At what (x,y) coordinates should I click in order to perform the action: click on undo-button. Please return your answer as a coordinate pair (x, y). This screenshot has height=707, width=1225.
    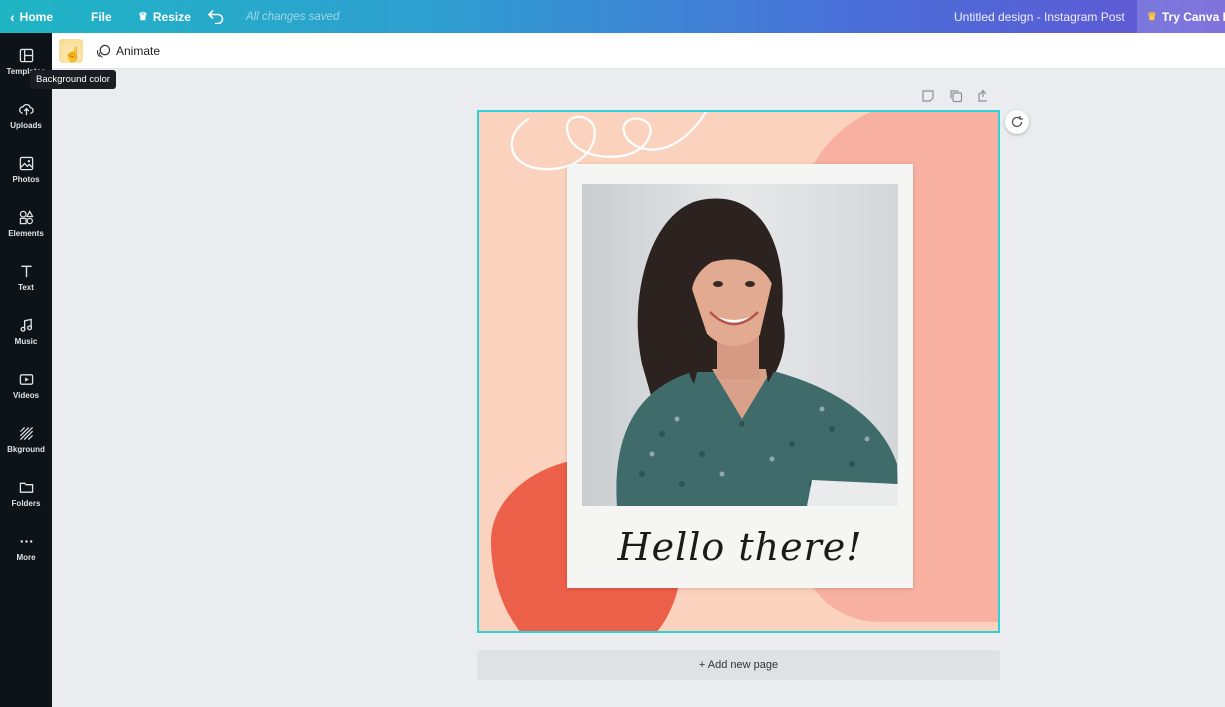
    Looking at the image, I should click on (216, 16).